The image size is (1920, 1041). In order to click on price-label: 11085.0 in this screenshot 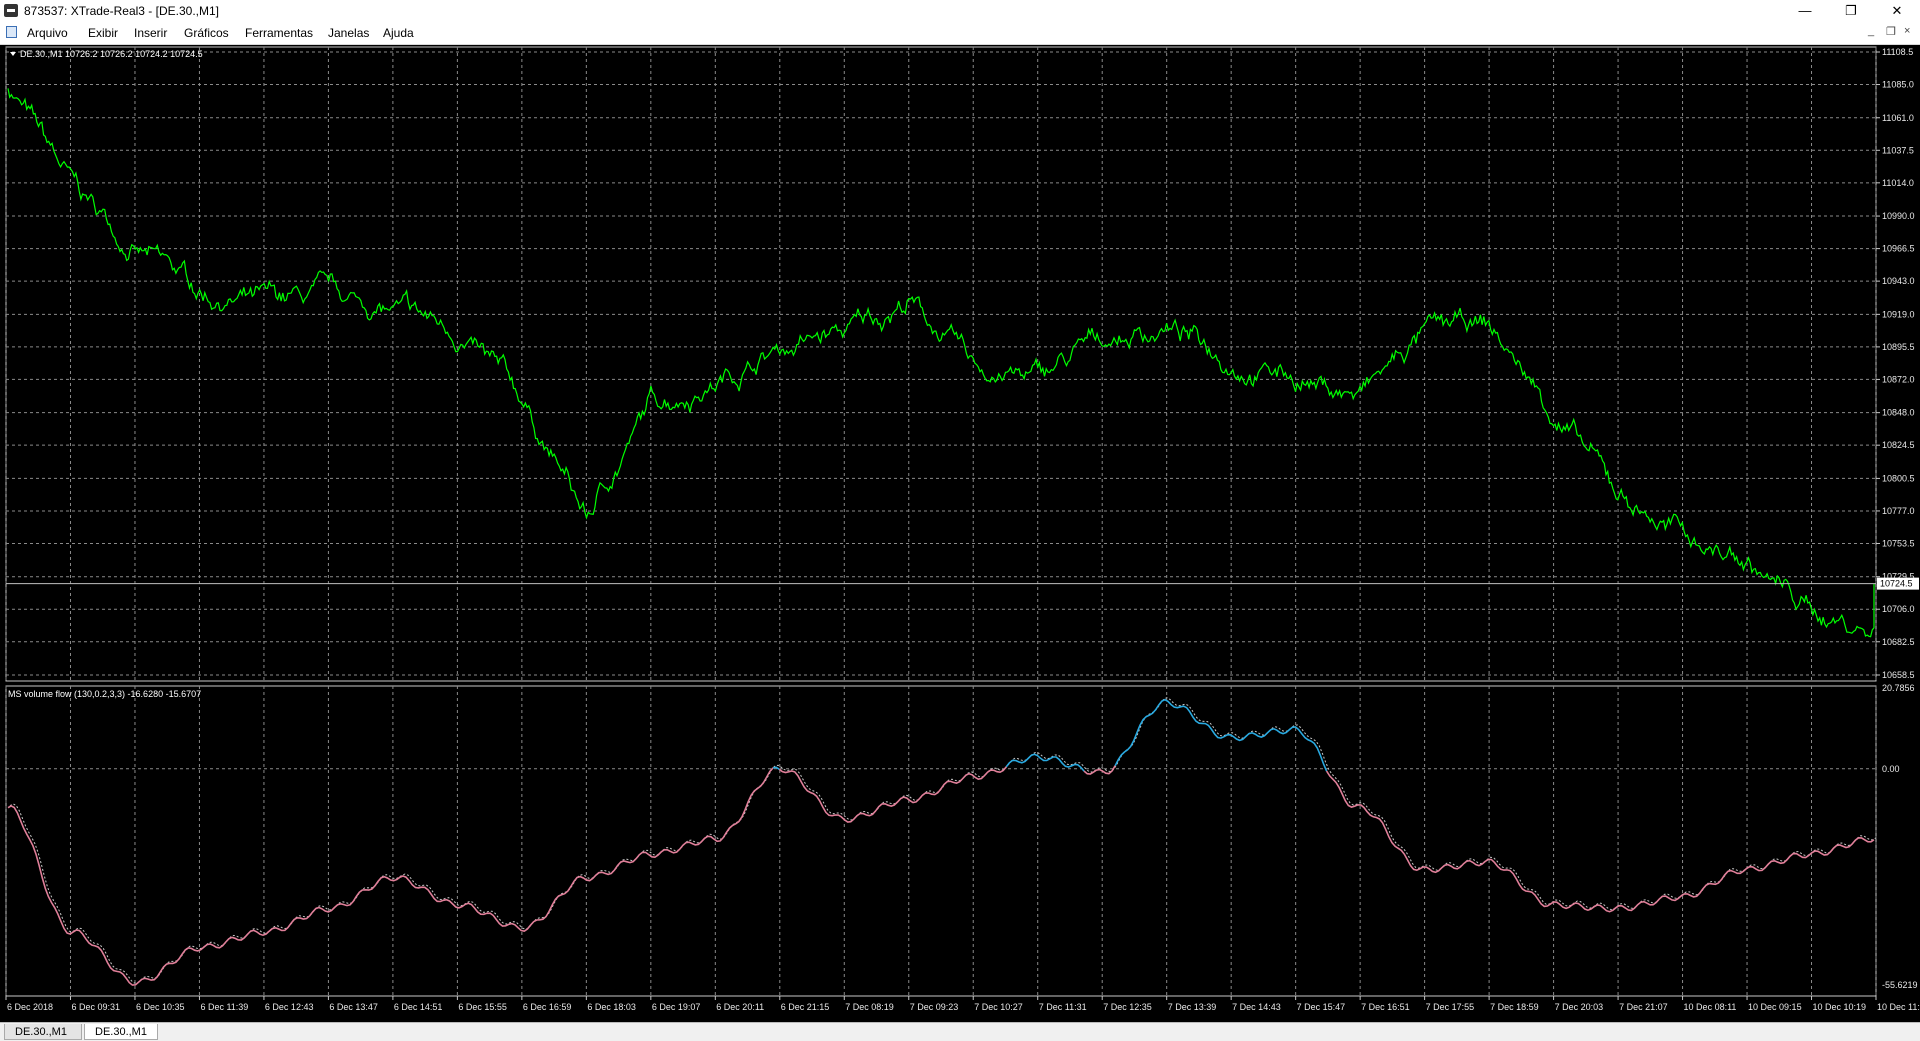, I will do `click(1898, 85)`.